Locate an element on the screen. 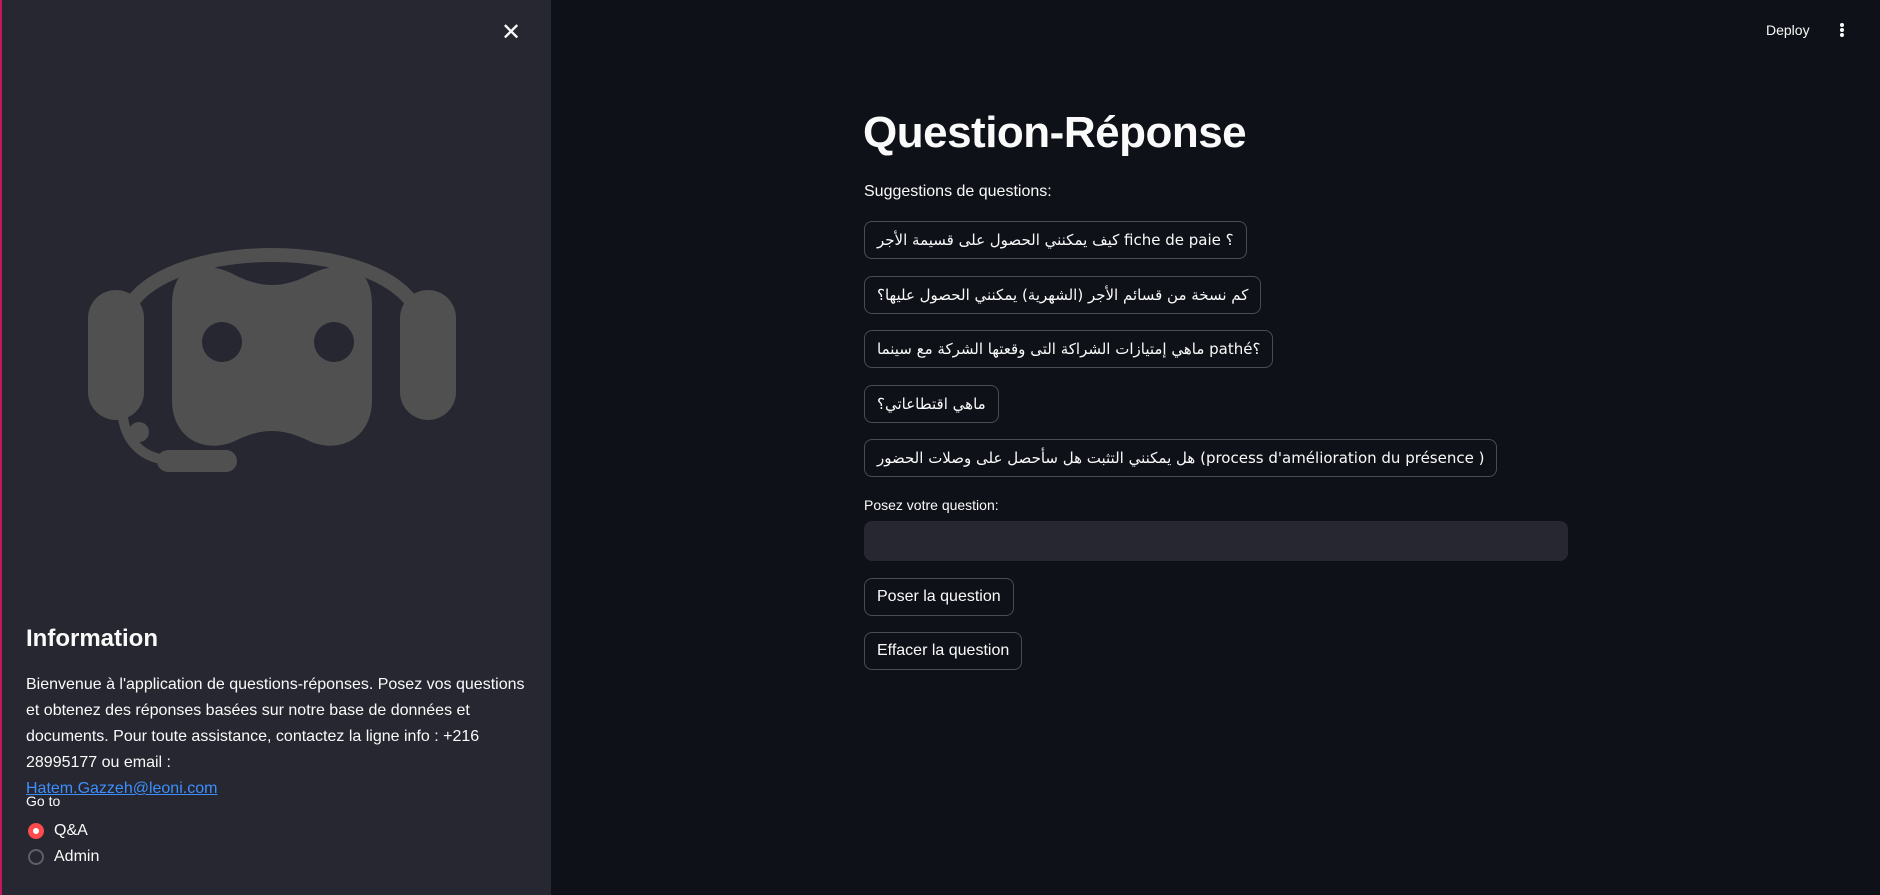  suggestion-button: ماهي اقتطاعاتي؟ is located at coordinates (931, 404).